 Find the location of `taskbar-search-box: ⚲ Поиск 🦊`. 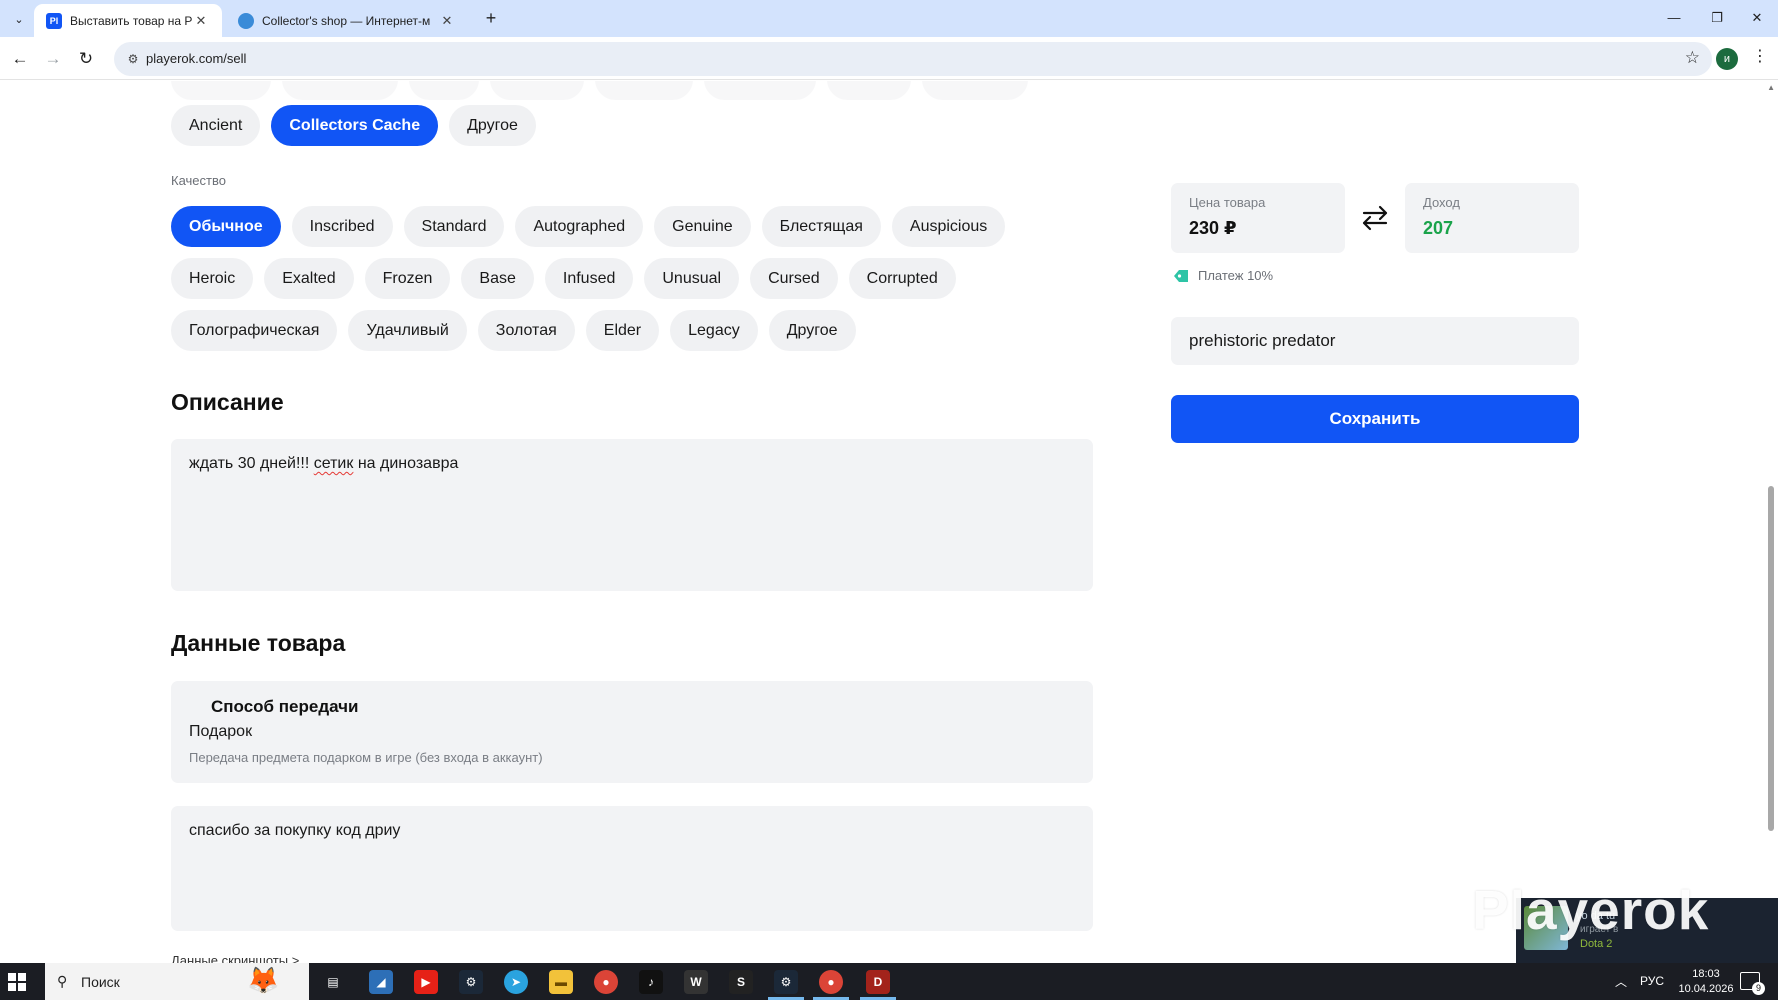

taskbar-search-box: ⚲ Поиск 🦊 is located at coordinates (177, 981).